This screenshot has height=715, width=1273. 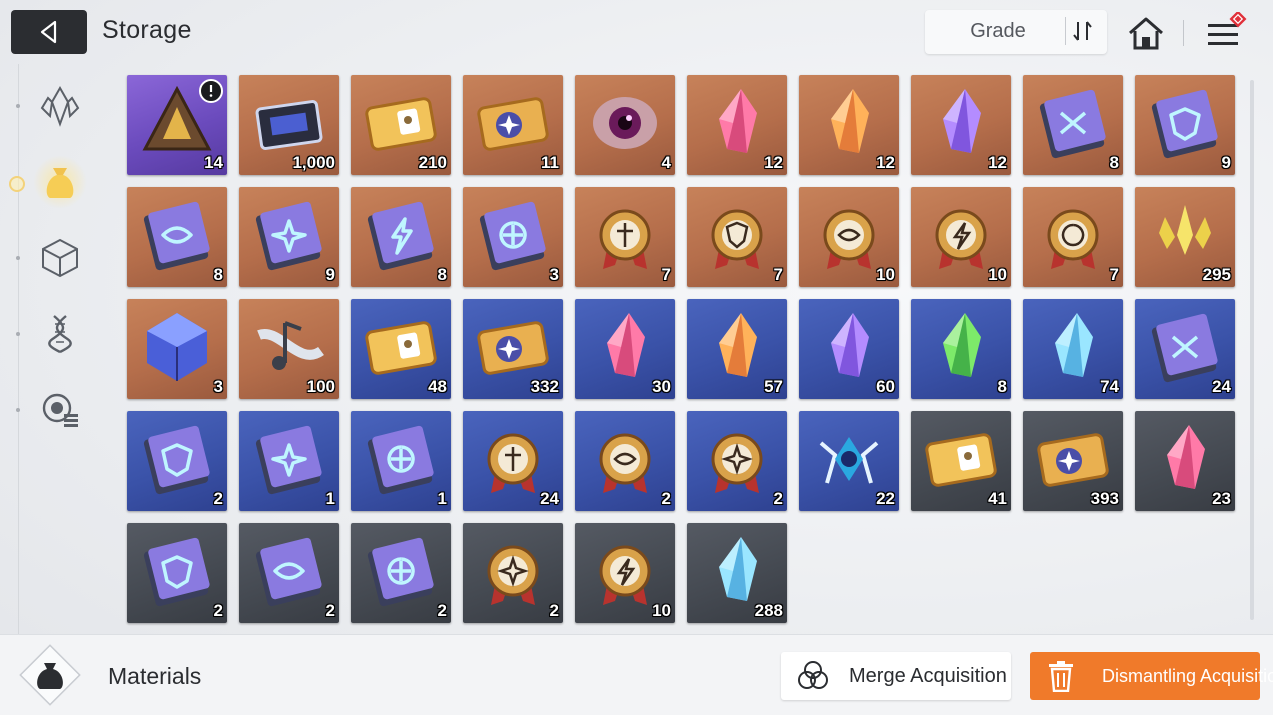 I want to click on menu-icon, so click(x=1226, y=33).